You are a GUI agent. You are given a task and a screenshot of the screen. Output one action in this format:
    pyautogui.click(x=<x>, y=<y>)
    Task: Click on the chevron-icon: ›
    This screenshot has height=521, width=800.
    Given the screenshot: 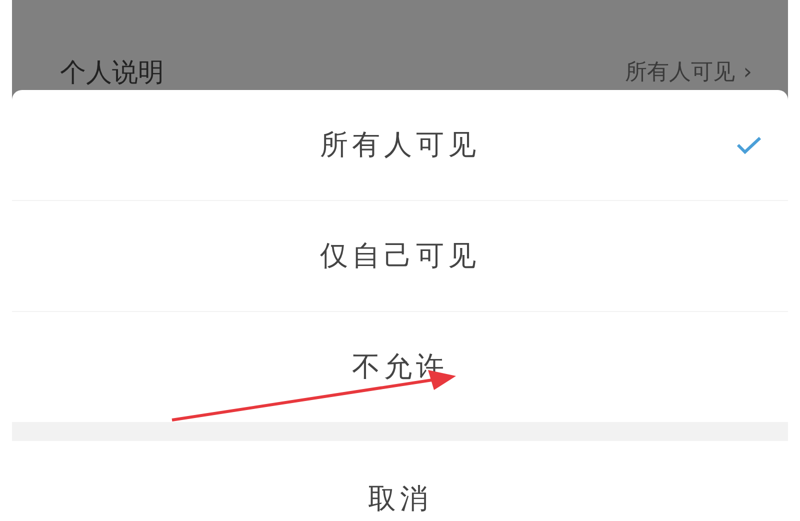 What is the action you would take?
    pyautogui.click(x=747, y=73)
    